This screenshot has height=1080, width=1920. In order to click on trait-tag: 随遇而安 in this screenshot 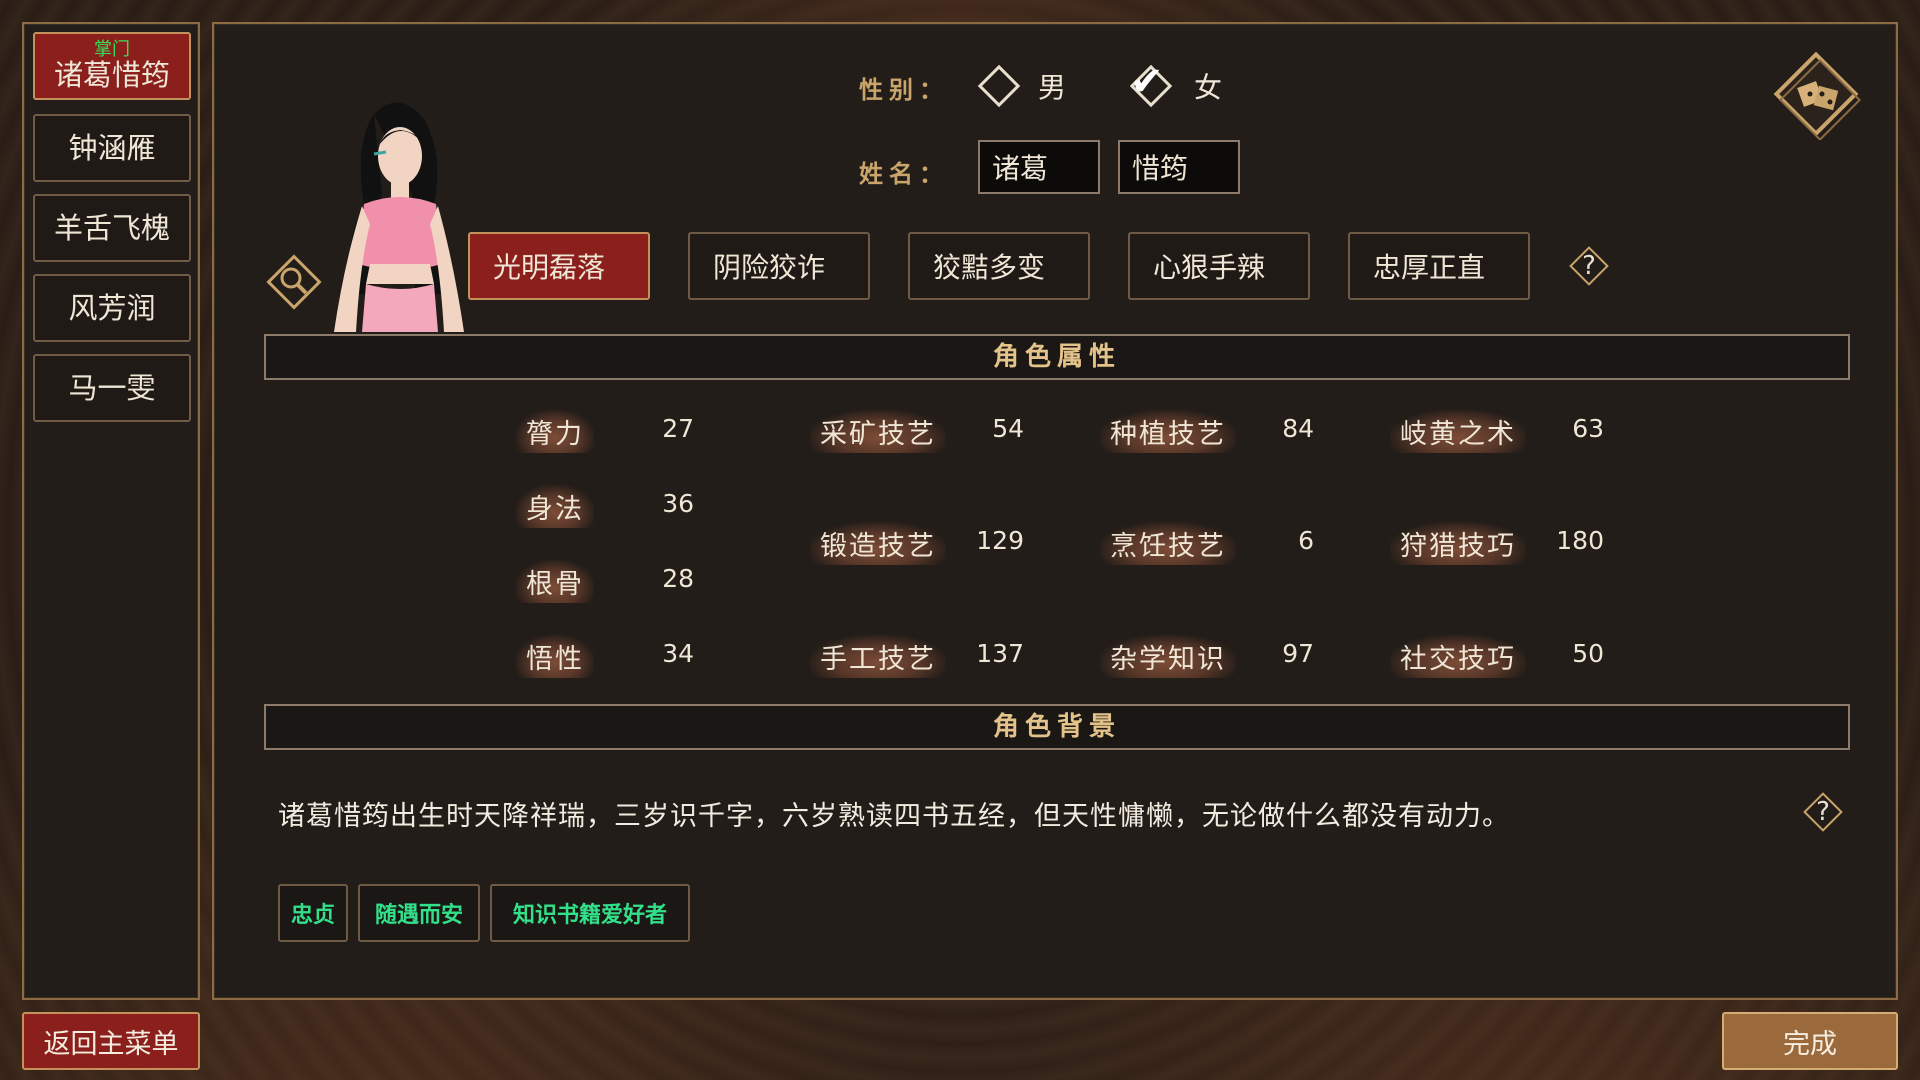, I will do `click(419, 913)`.